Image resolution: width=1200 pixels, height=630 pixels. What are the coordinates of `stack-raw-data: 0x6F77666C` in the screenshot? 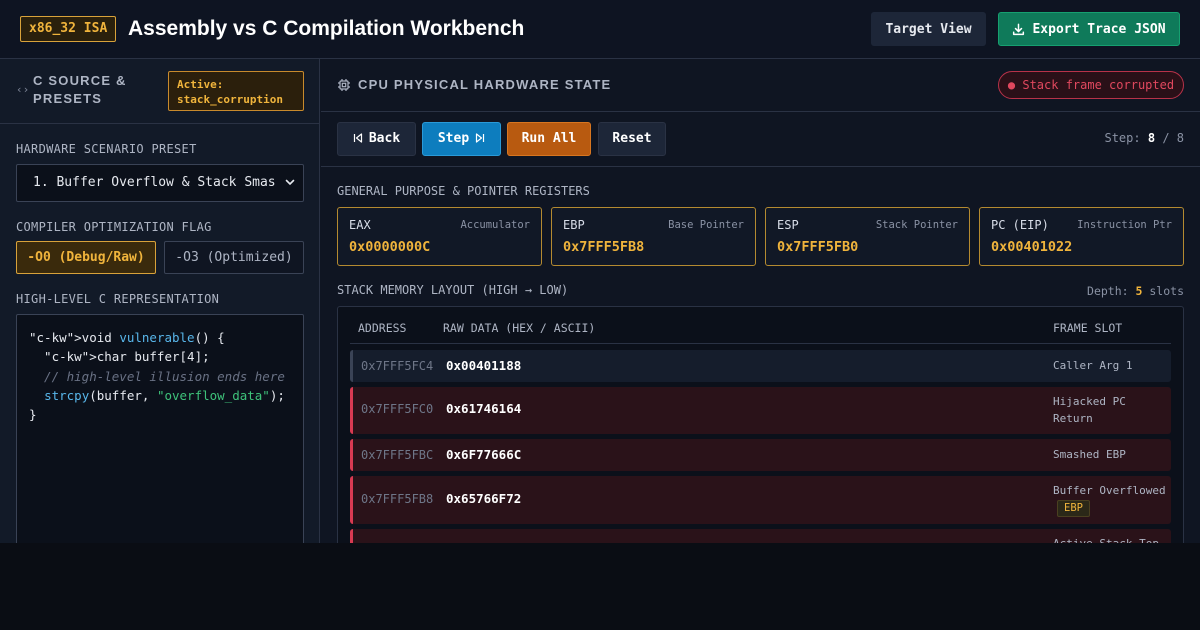 It's located at (484, 454).